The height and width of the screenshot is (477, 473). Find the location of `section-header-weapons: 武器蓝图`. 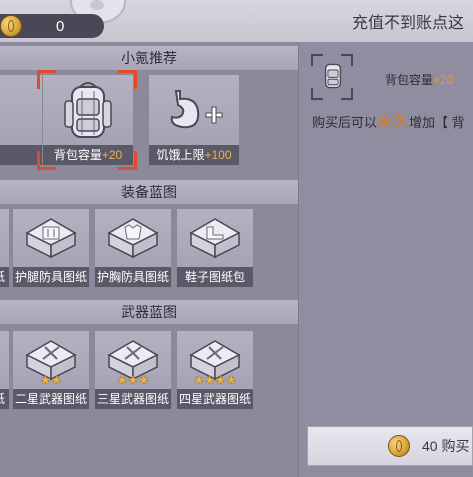

section-header-weapons: 武器蓝图 is located at coordinates (149, 312).